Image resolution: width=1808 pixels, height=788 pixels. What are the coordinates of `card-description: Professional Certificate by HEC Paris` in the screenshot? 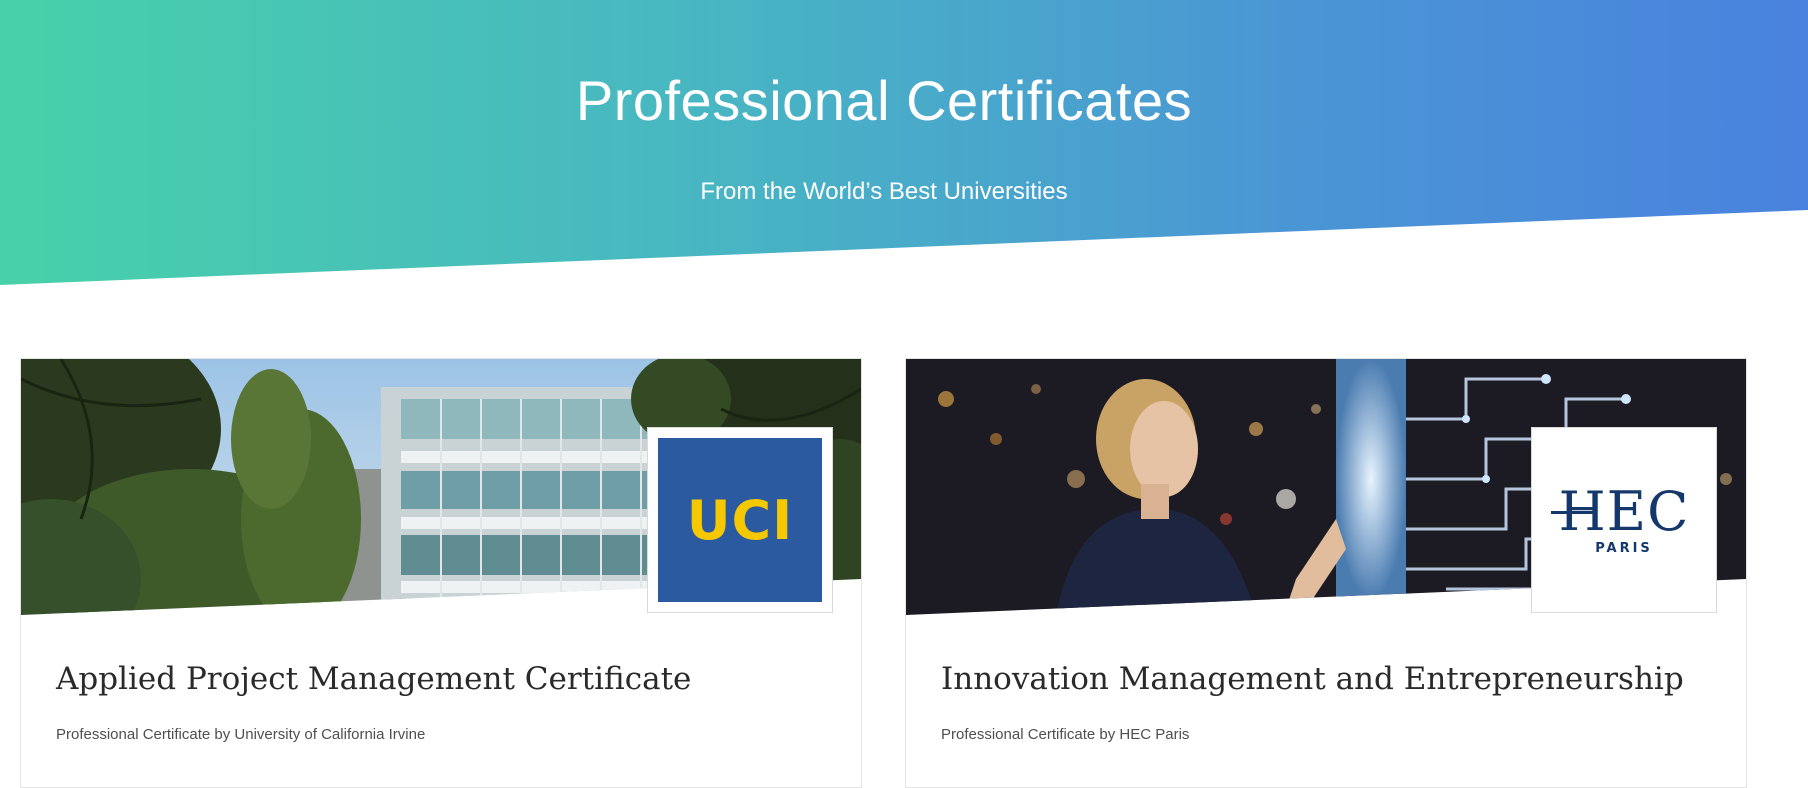 It's located at (1065, 734).